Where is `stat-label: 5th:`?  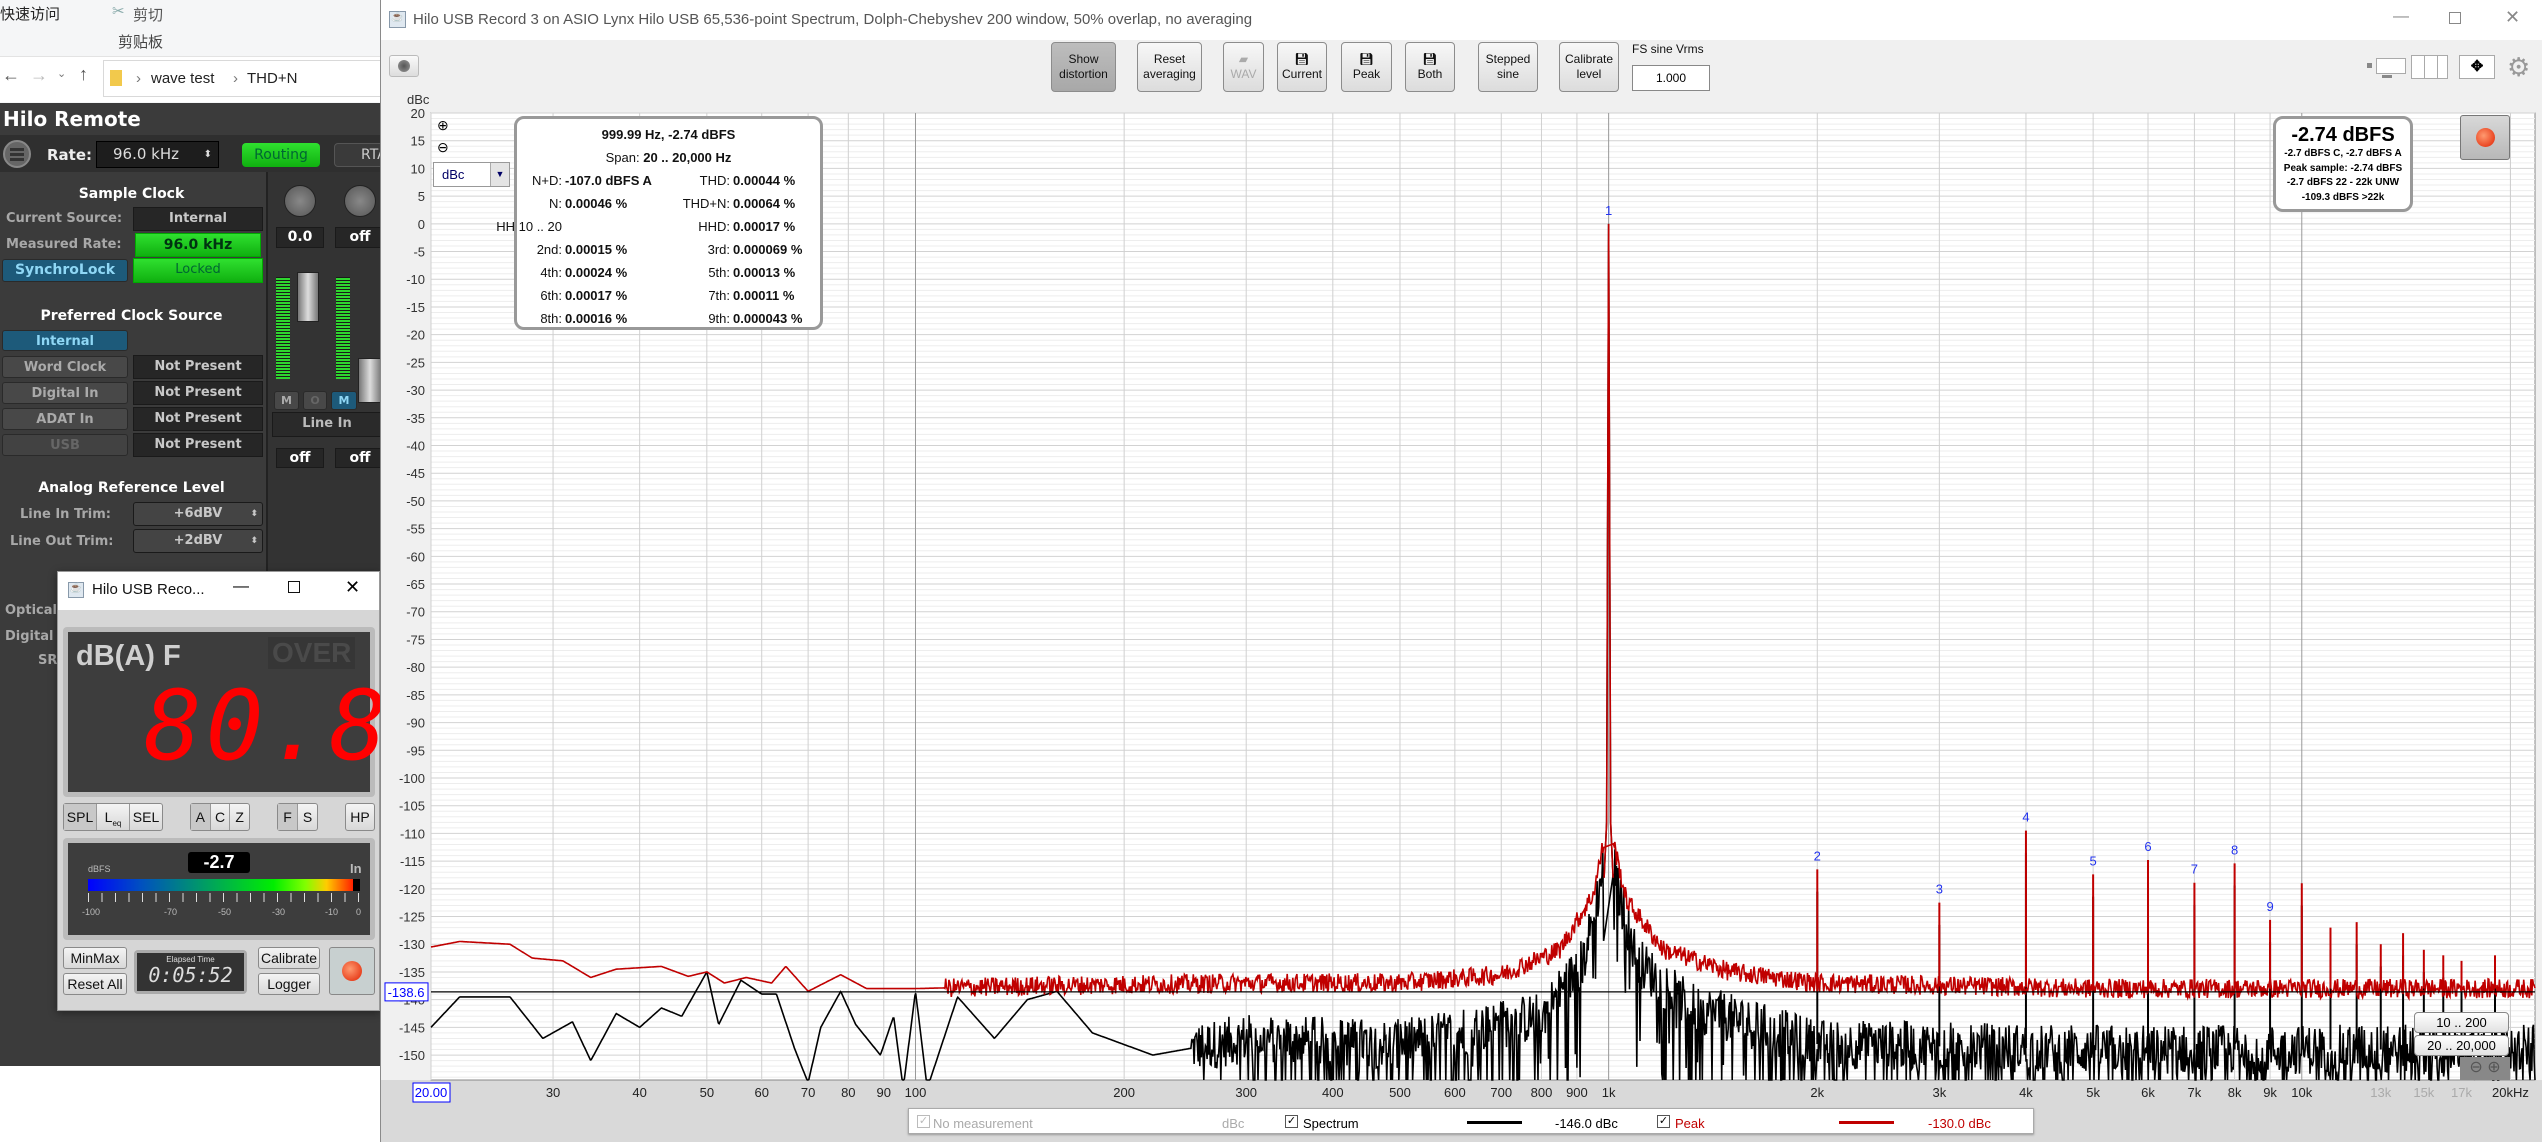 stat-label: 5th: is located at coordinates (719, 272).